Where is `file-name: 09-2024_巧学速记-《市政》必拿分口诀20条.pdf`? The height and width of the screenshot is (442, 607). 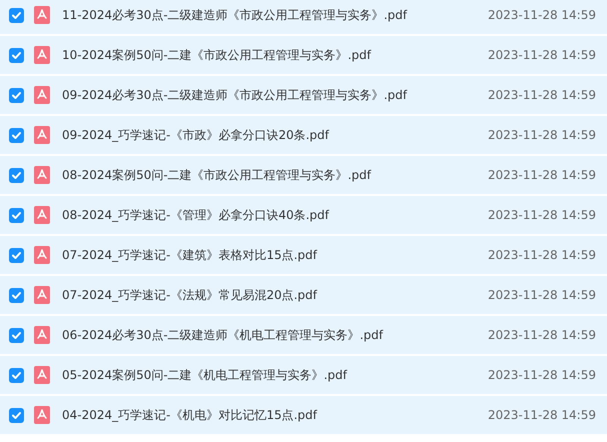 file-name: 09-2024_巧学速记-《市政》必拿分口诀20条.pdf is located at coordinates (196, 135).